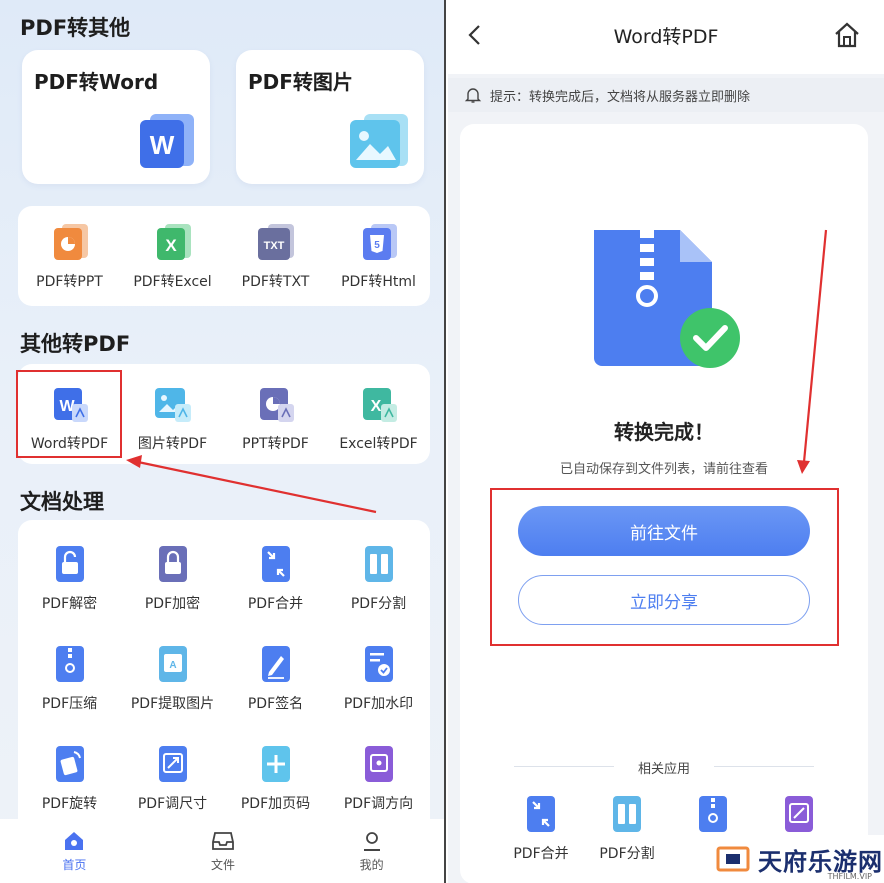 The width and height of the screenshot is (884, 883). I want to click on nav-files: 文件, so click(223, 851).